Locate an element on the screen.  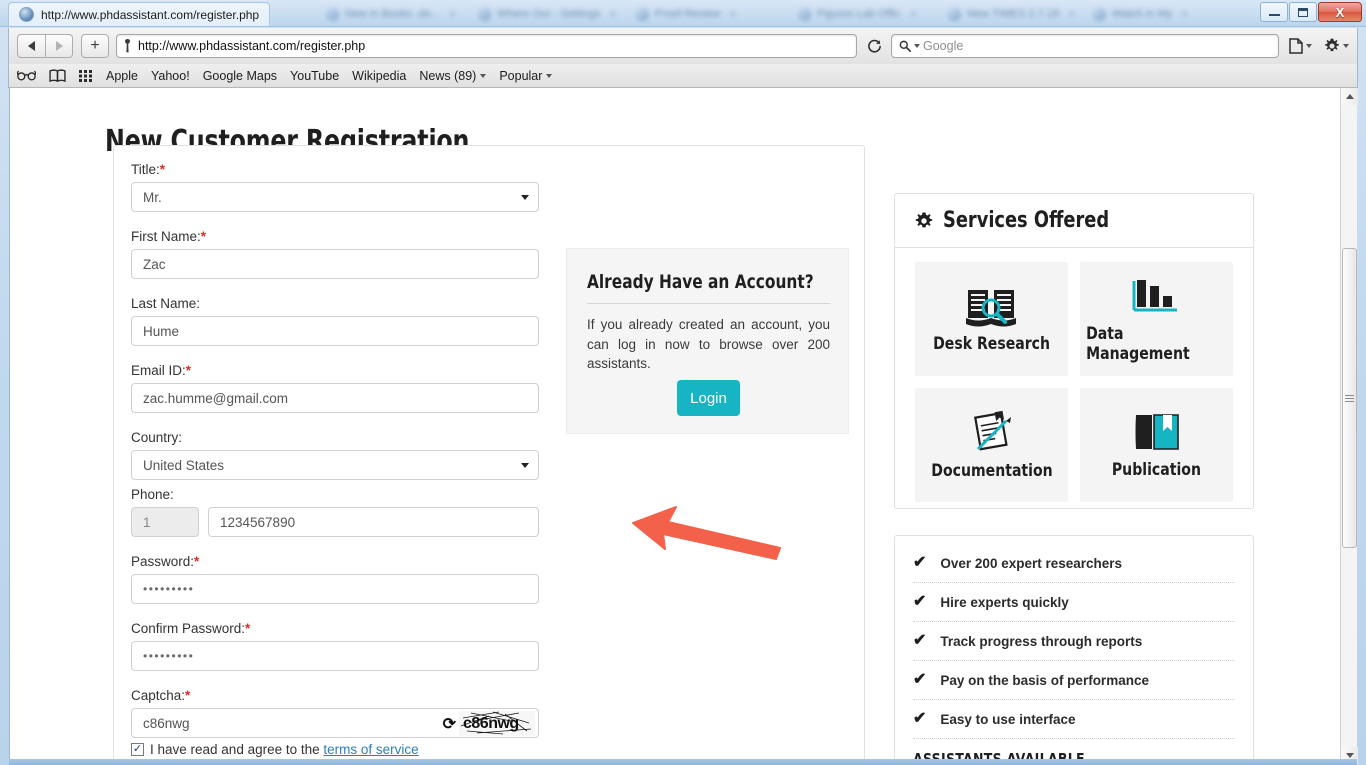
vertical-scrollbar is located at coordinates (1349, 426).